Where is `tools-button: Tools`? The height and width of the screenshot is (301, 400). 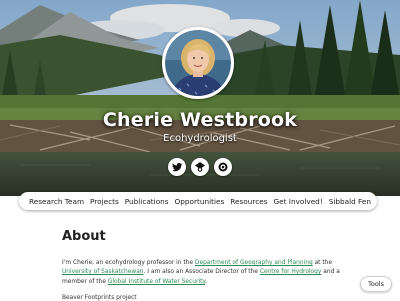
tools-button: Tools is located at coordinates (376, 284).